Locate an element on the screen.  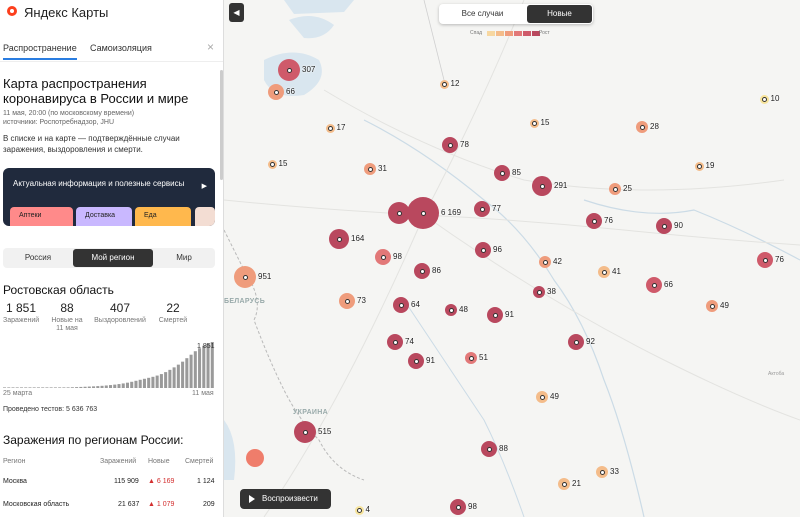
stat-deaths: 22 Смертей is located at coordinates (173, 313).